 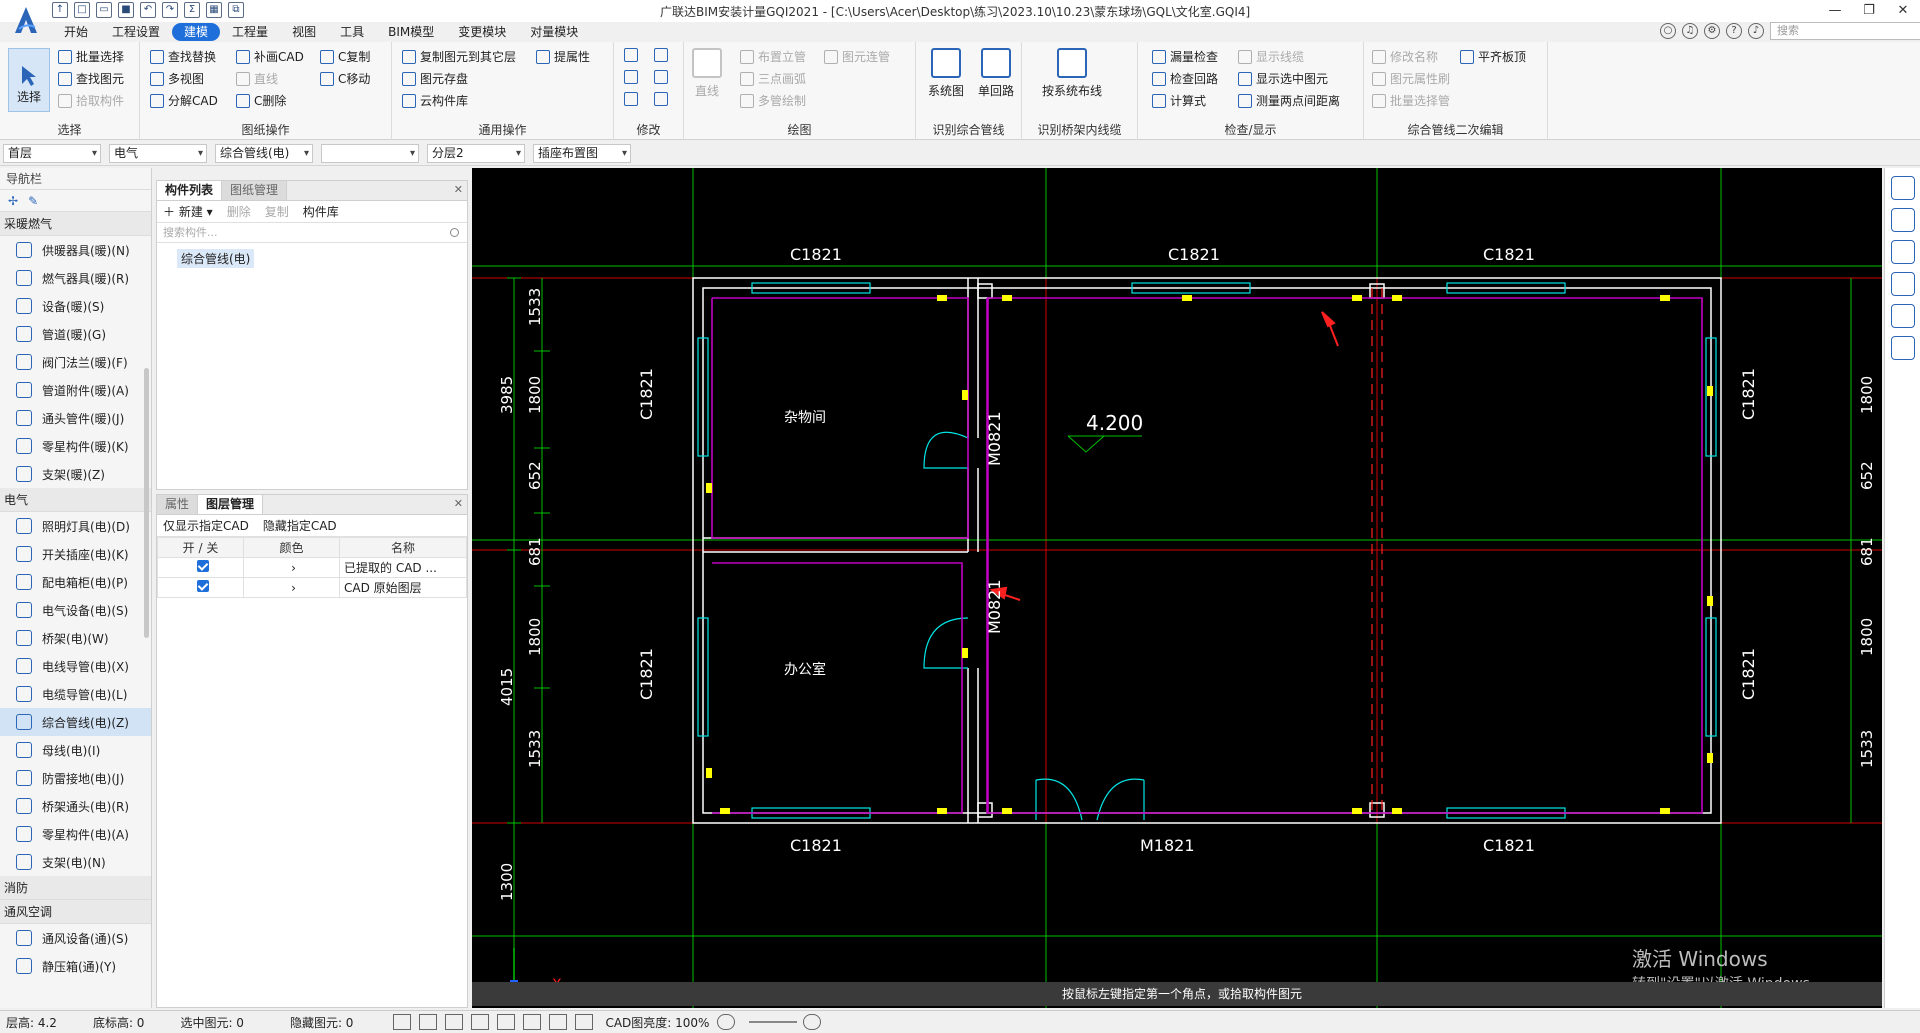 What do you see at coordinates (75, 638) in the screenshot?
I see `nav-item-cable-tray: 桥架(电)(W)` at bounding box center [75, 638].